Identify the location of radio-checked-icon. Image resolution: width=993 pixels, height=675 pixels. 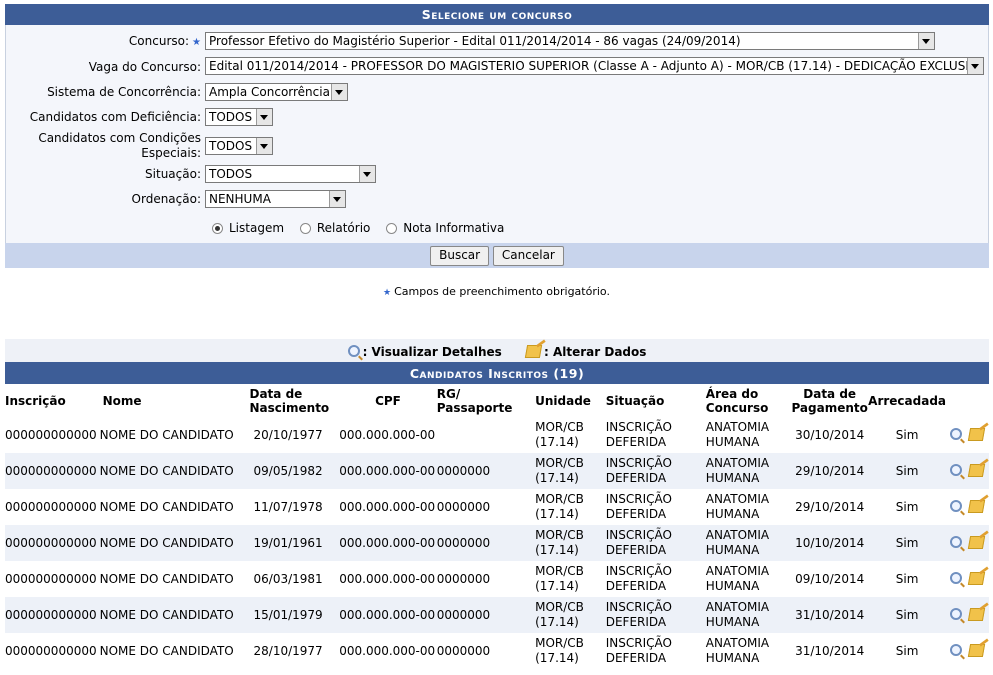
(217, 228).